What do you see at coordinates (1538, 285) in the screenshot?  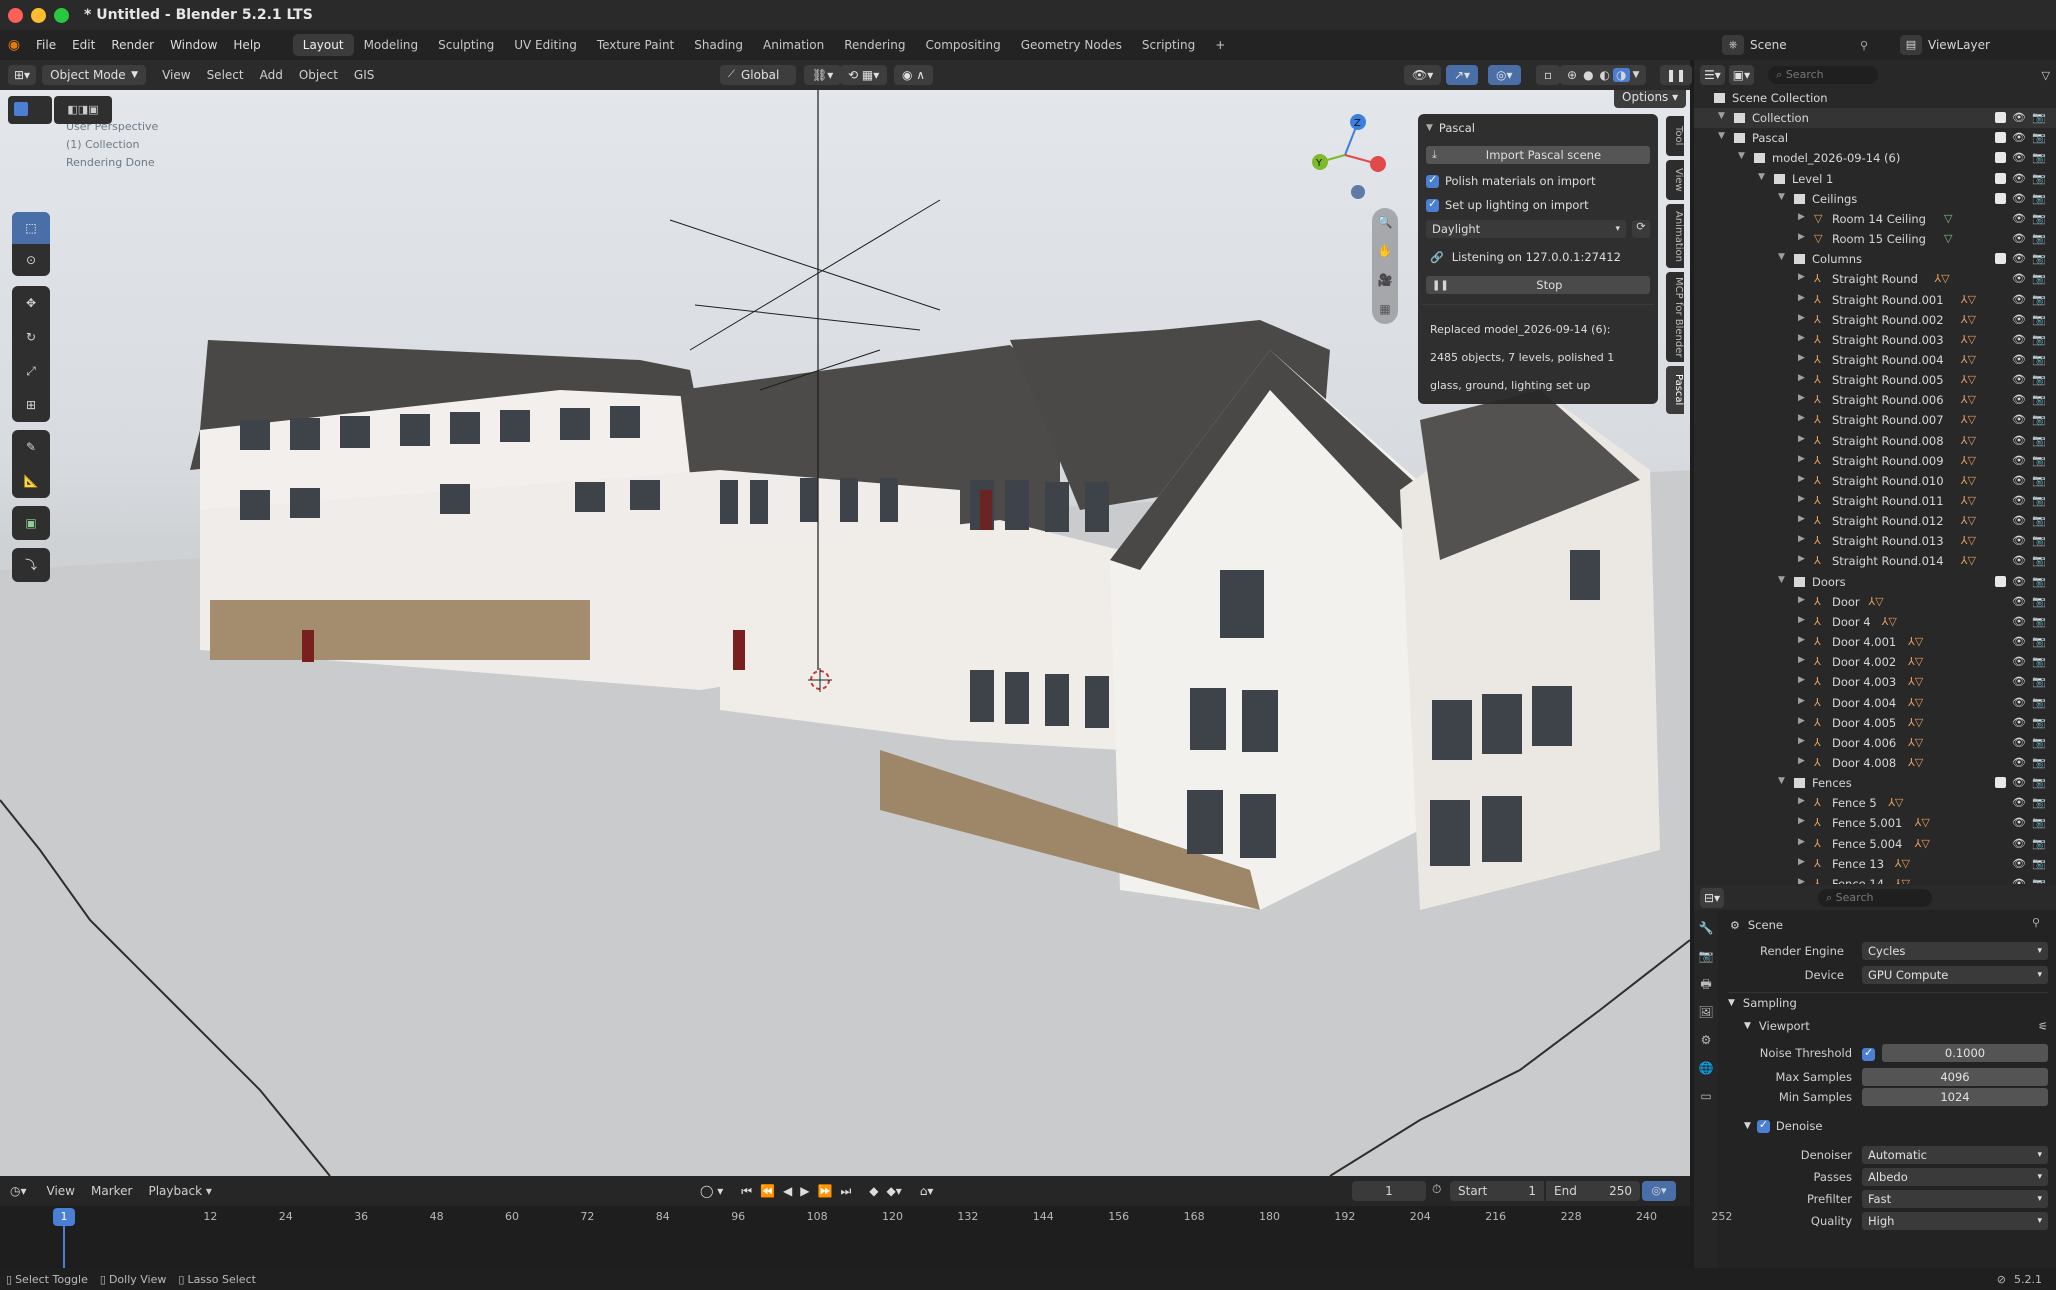 I see `stop-server-button: ❚❚ Stop` at bounding box center [1538, 285].